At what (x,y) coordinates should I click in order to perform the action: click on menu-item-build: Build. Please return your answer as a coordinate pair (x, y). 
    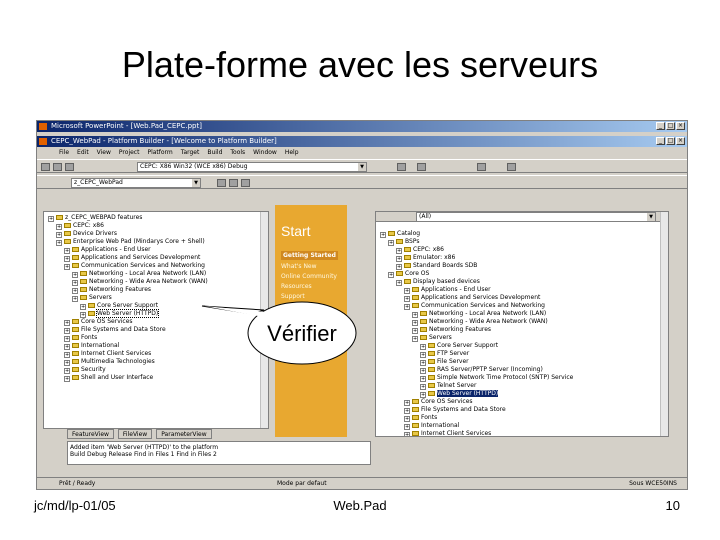
    Looking at the image, I should click on (214, 153).